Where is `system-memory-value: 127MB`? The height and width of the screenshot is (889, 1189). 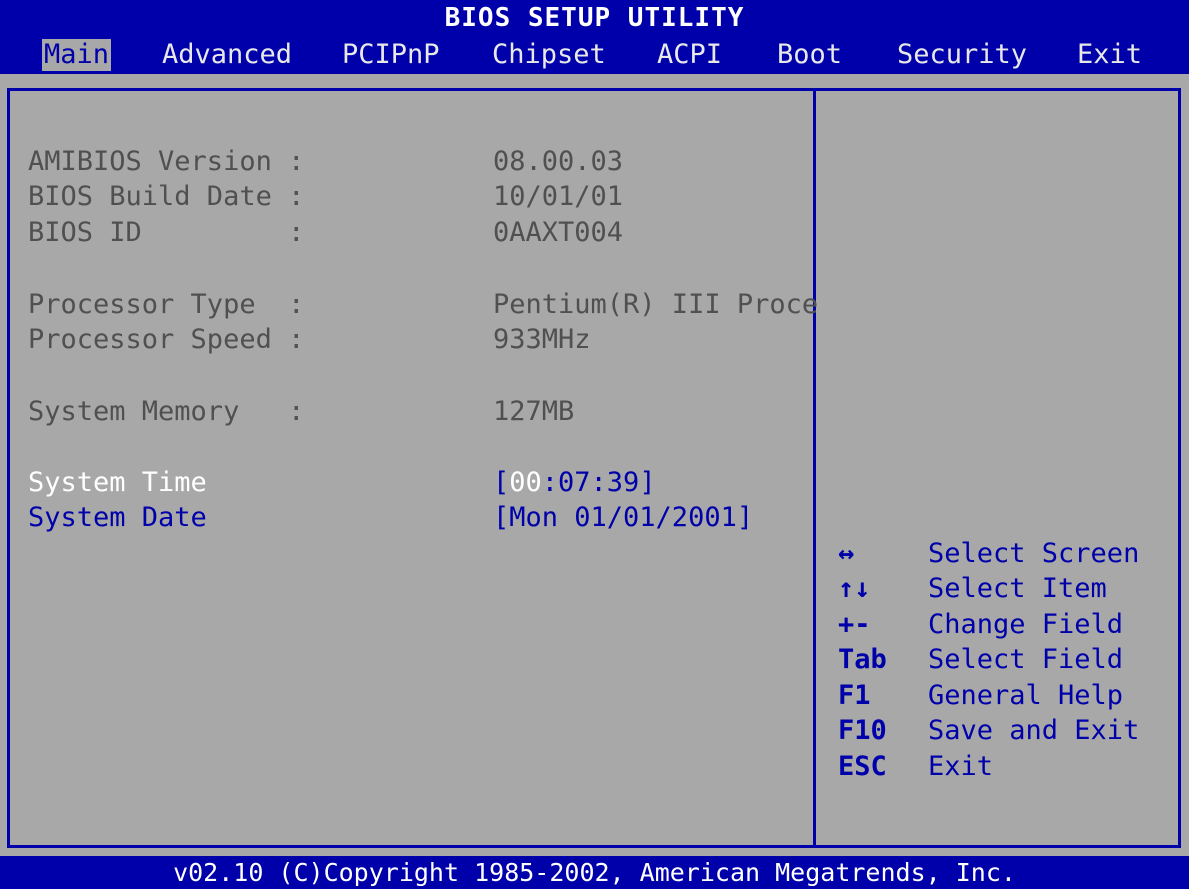
system-memory-value: 127MB is located at coordinates (534, 411).